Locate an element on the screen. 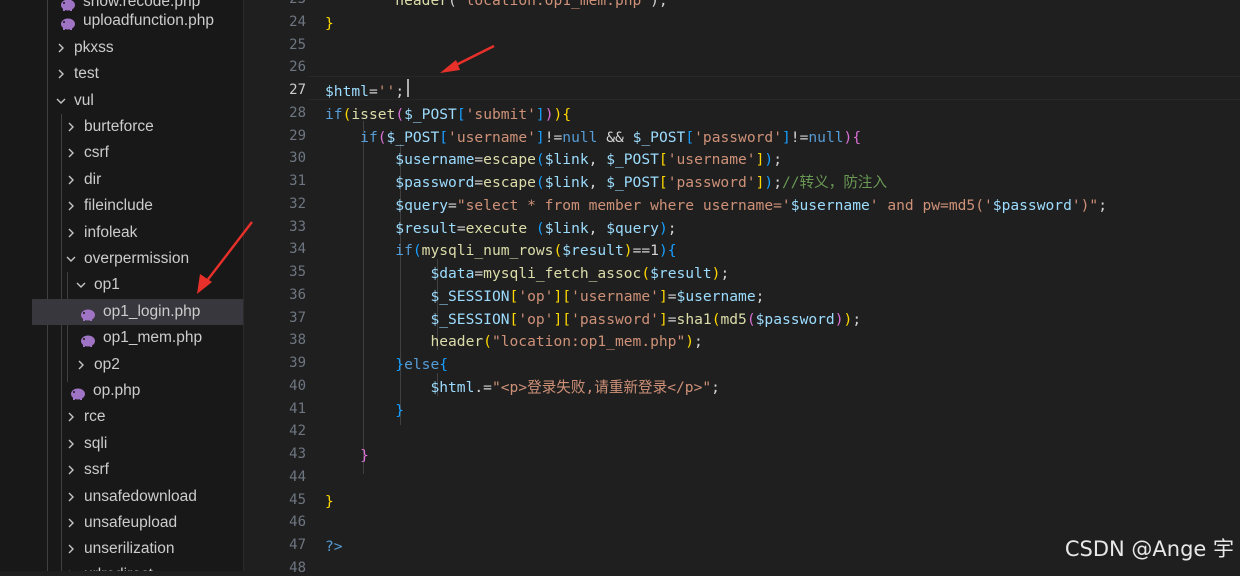 Image resolution: width=1240 pixels, height=576 pixels. code-token: 'password' is located at coordinates (738, 137).